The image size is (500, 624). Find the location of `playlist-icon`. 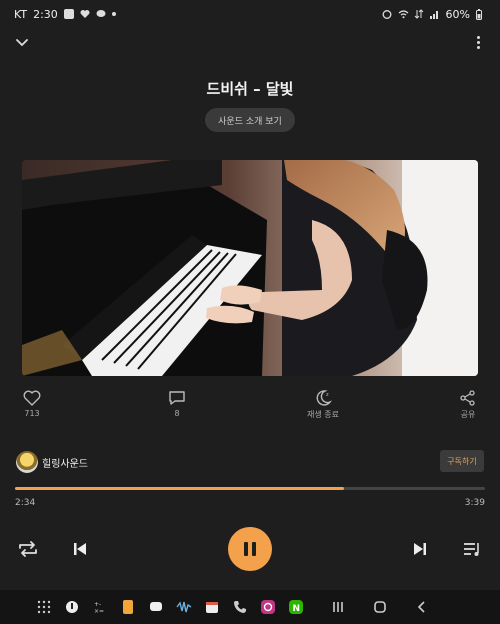

playlist-icon is located at coordinates (471, 549).